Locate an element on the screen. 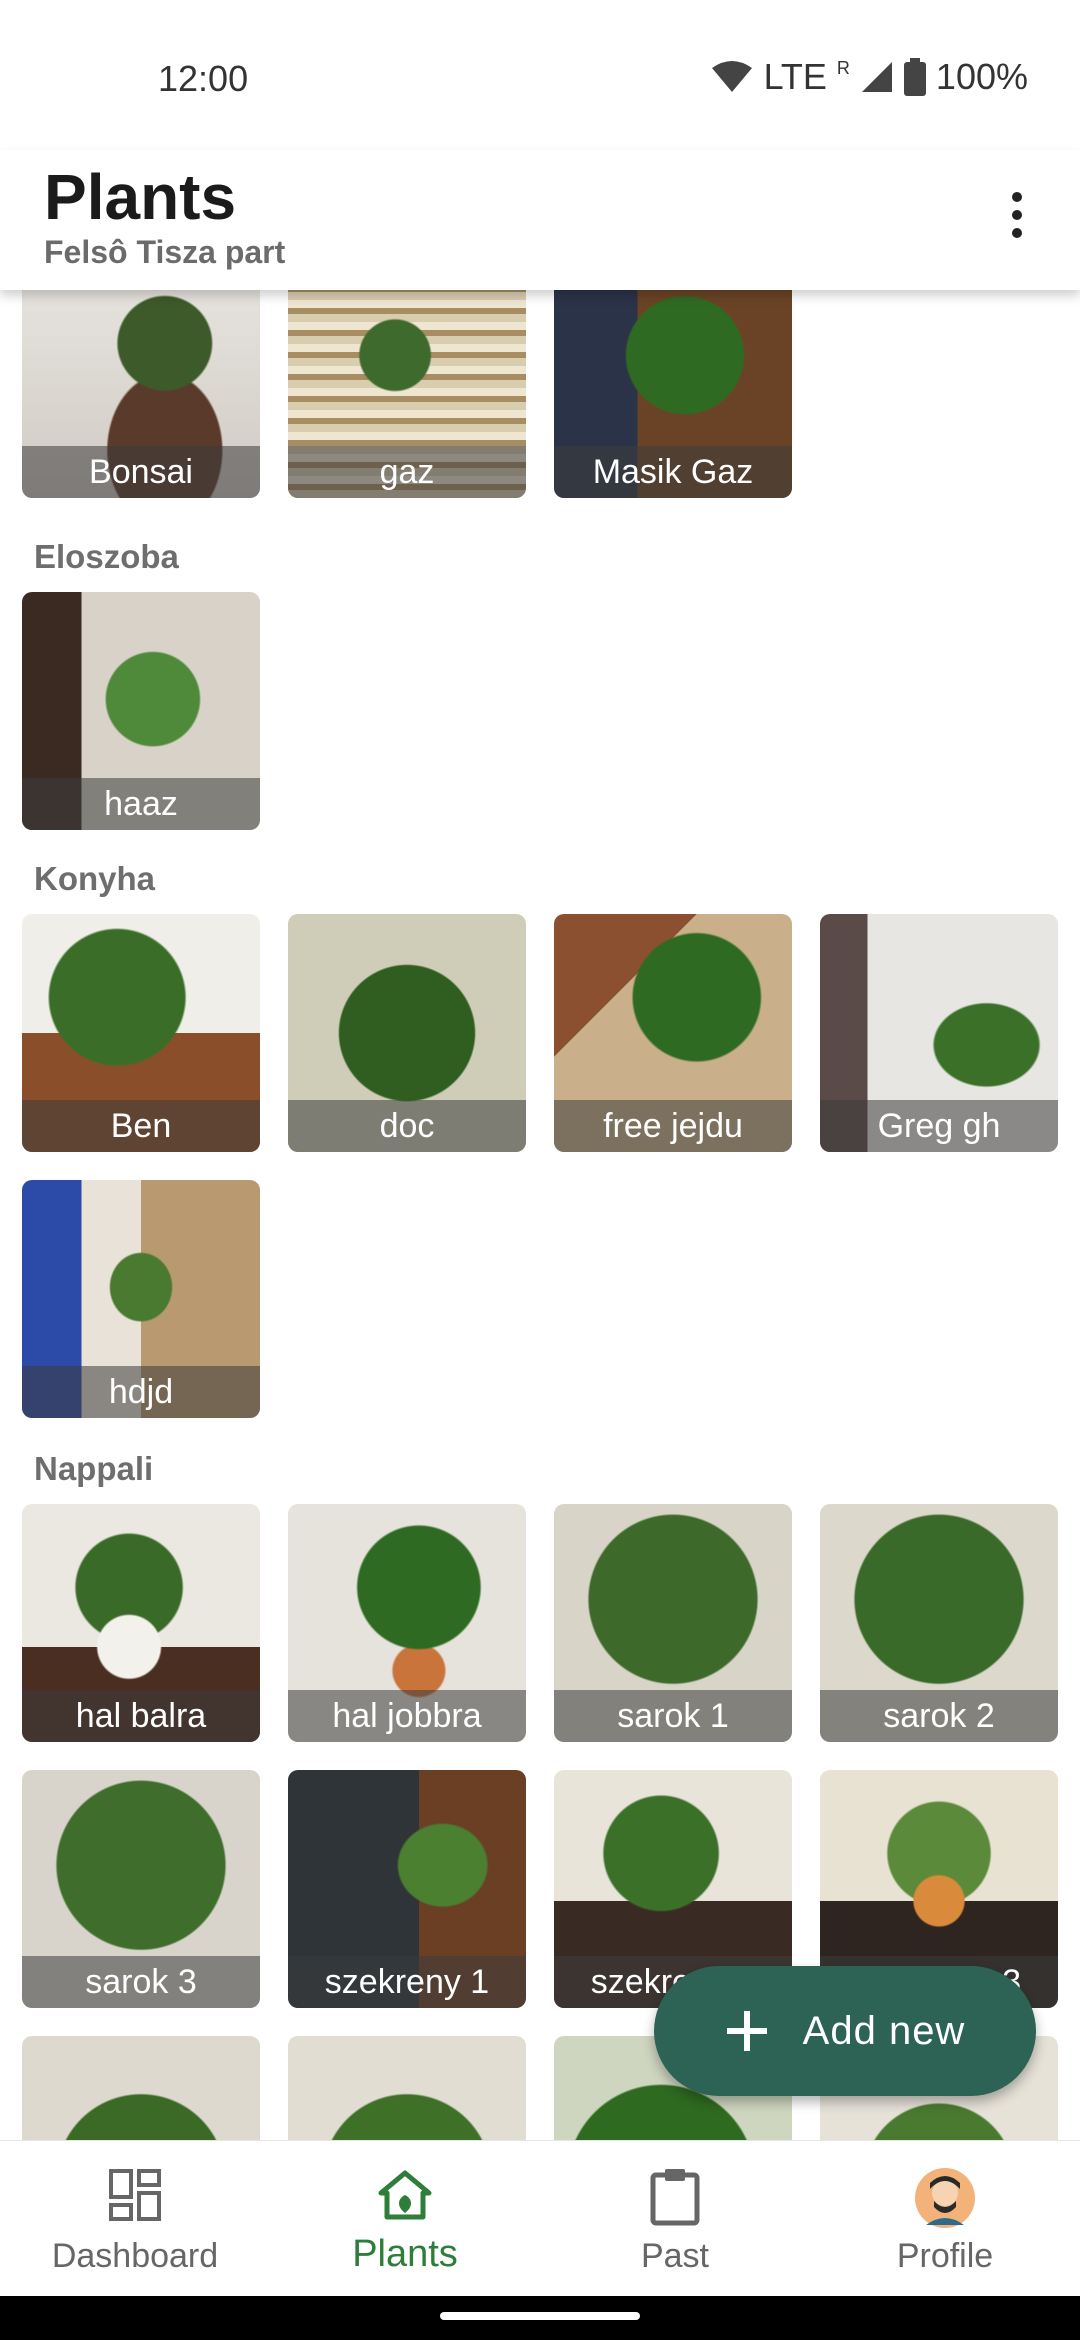 The width and height of the screenshot is (1080, 2340). more-vert-icon is located at coordinates (1017, 197).